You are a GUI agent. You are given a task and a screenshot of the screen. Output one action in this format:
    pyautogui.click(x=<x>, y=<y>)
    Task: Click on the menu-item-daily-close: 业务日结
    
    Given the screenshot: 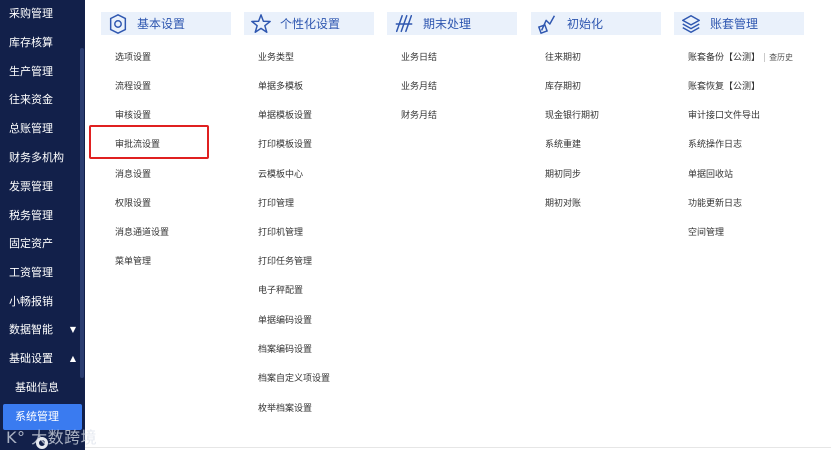 What is the action you would take?
    pyautogui.click(x=419, y=58)
    